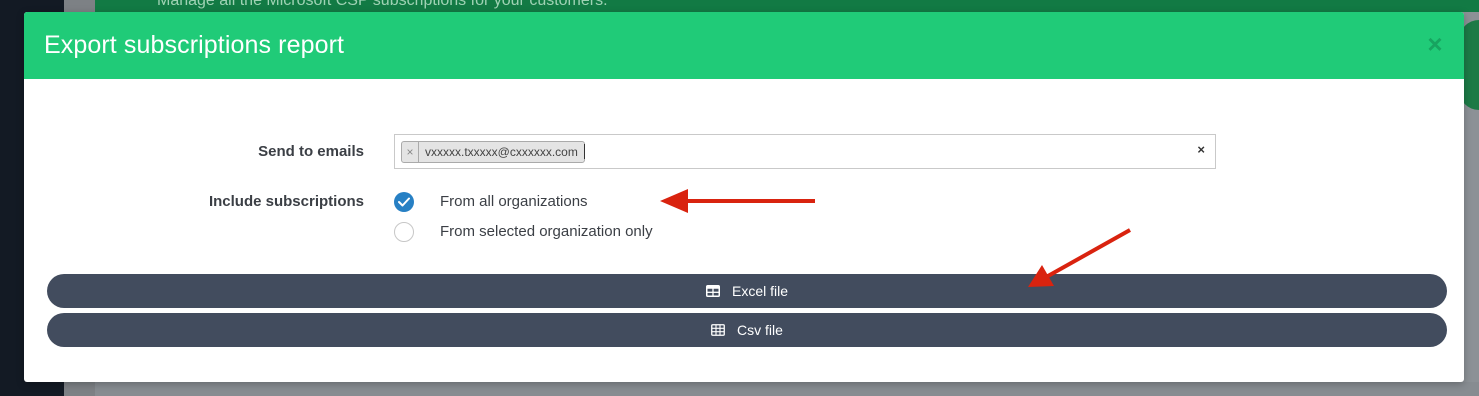 Image resolution: width=1479 pixels, height=396 pixels. I want to click on csv-file-button-label: Csv file, so click(760, 330).